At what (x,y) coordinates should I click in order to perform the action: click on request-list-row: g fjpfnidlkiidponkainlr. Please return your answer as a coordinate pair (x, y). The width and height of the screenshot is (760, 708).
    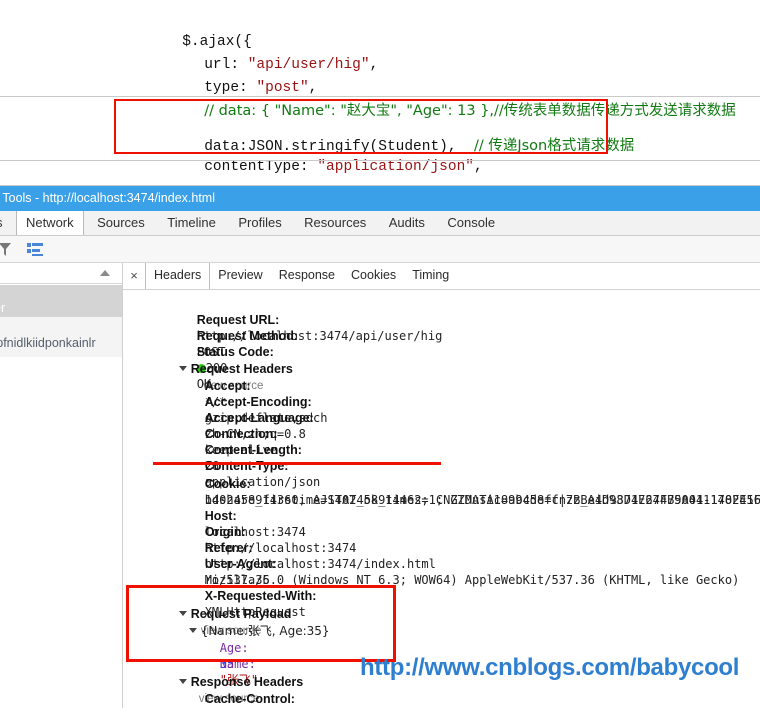
    Looking at the image, I should click on (61, 337).